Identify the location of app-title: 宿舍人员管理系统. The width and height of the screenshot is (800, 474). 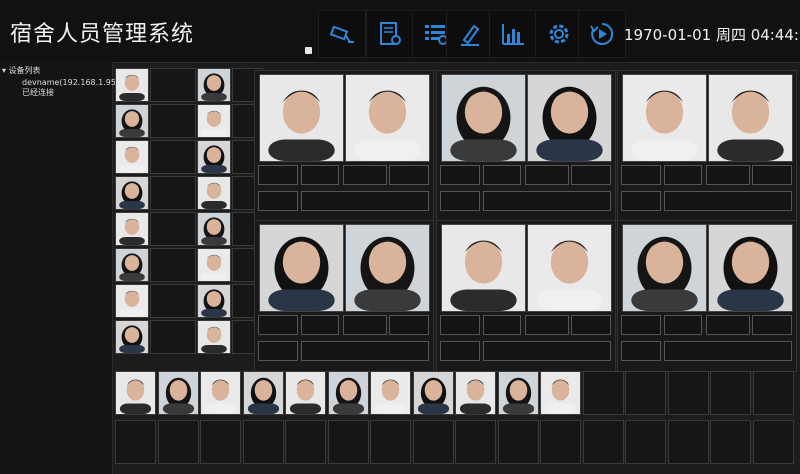
(102, 34).